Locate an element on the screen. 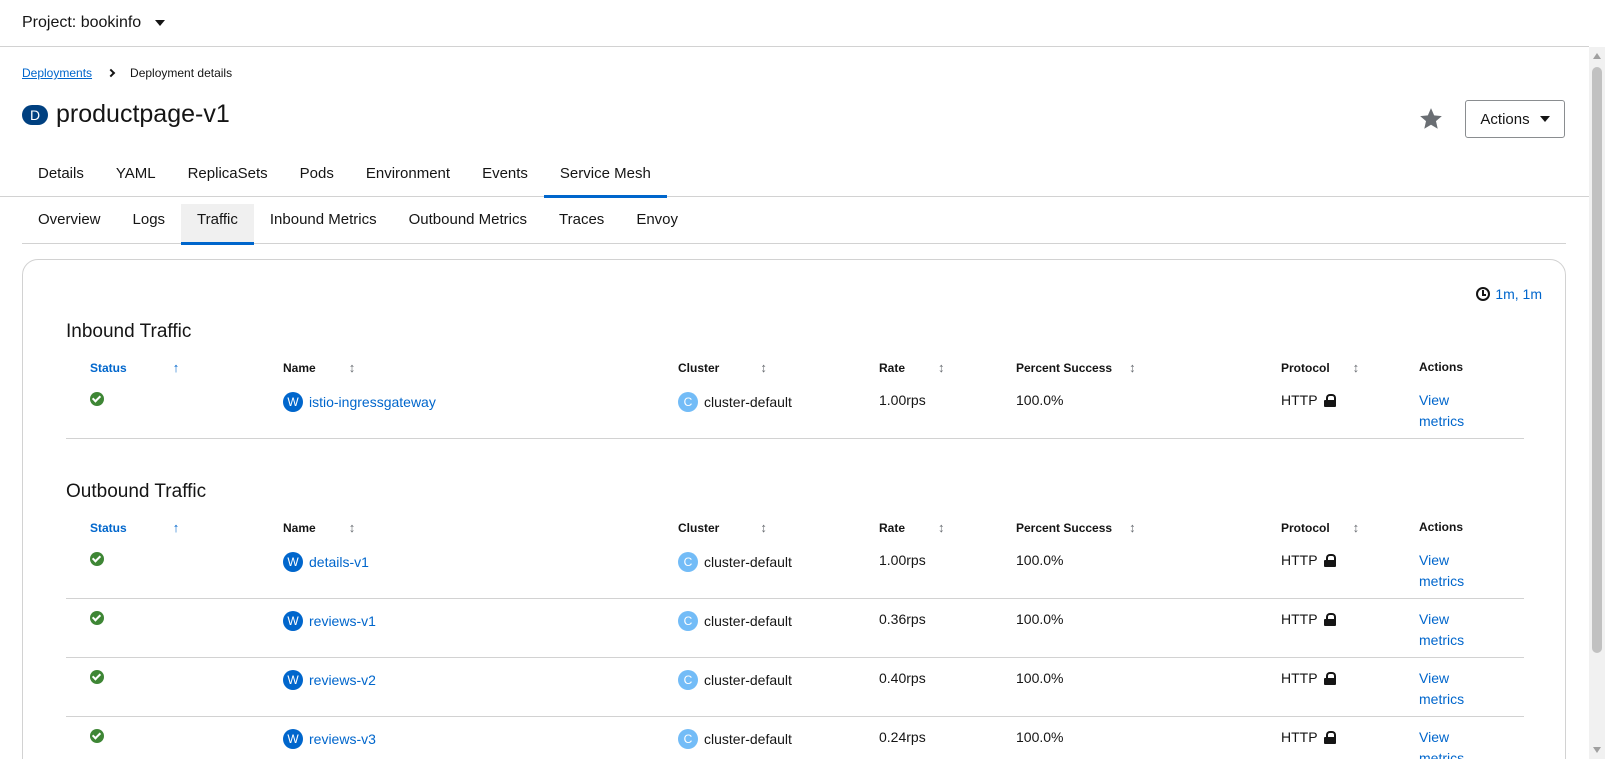  workload-link: reviews-v3 is located at coordinates (342, 739).